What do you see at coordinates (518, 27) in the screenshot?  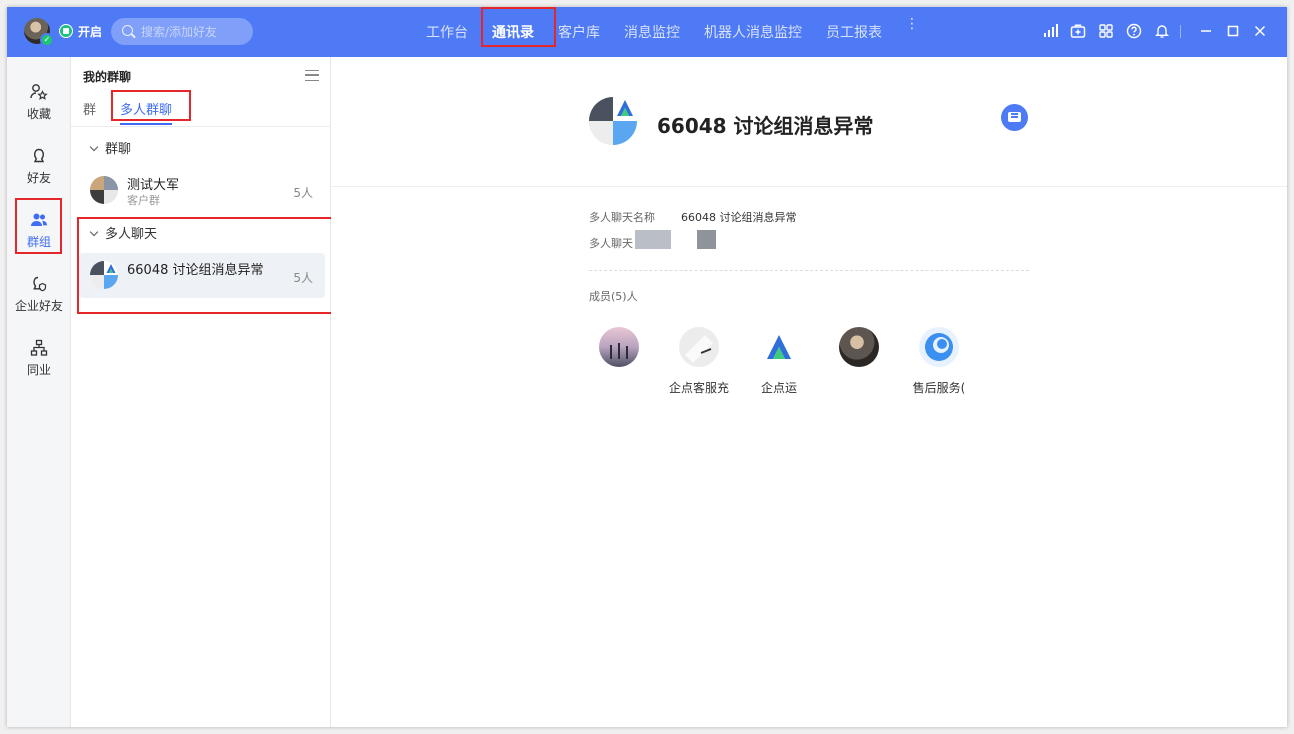 I see `highlight-box-nav` at bounding box center [518, 27].